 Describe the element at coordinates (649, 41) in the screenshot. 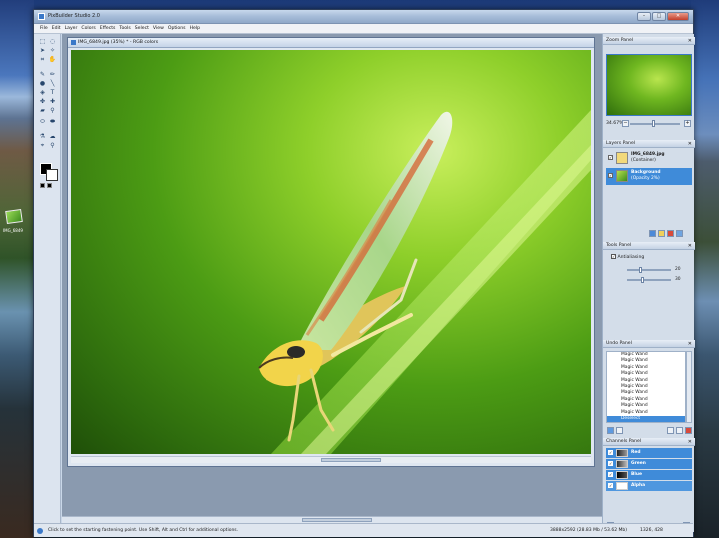

I see `zoom-panel-header: Zoom Panel ✕` at that location.